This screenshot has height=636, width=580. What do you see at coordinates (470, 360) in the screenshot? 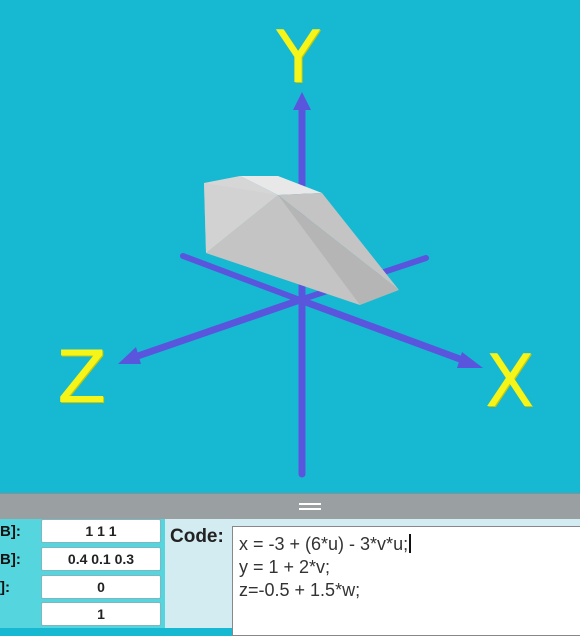
I see `x-axis-arrow-icon` at bounding box center [470, 360].